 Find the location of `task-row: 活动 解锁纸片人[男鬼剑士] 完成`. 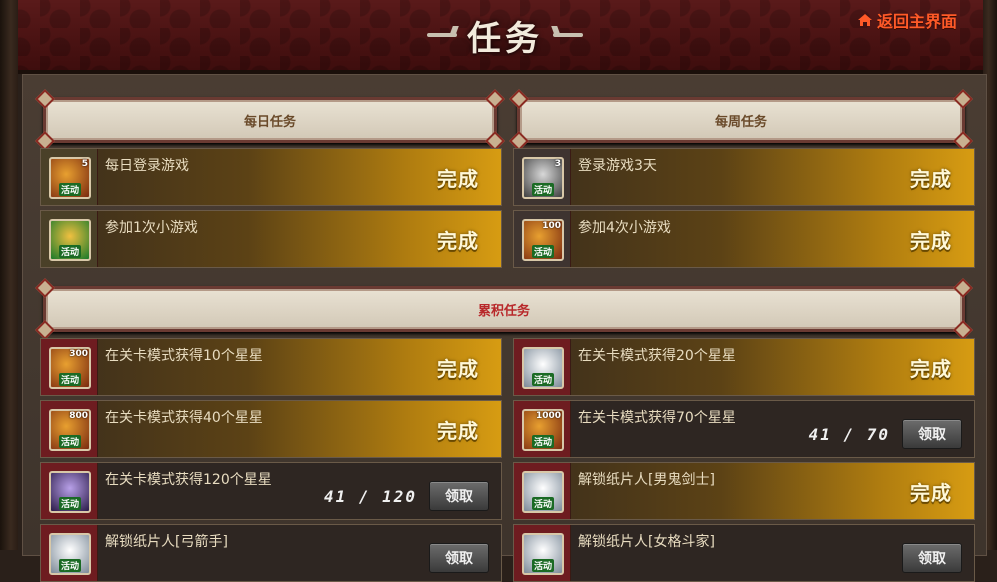

task-row: 活动 解锁纸片人[男鬼剑士] 完成 is located at coordinates (744, 491).